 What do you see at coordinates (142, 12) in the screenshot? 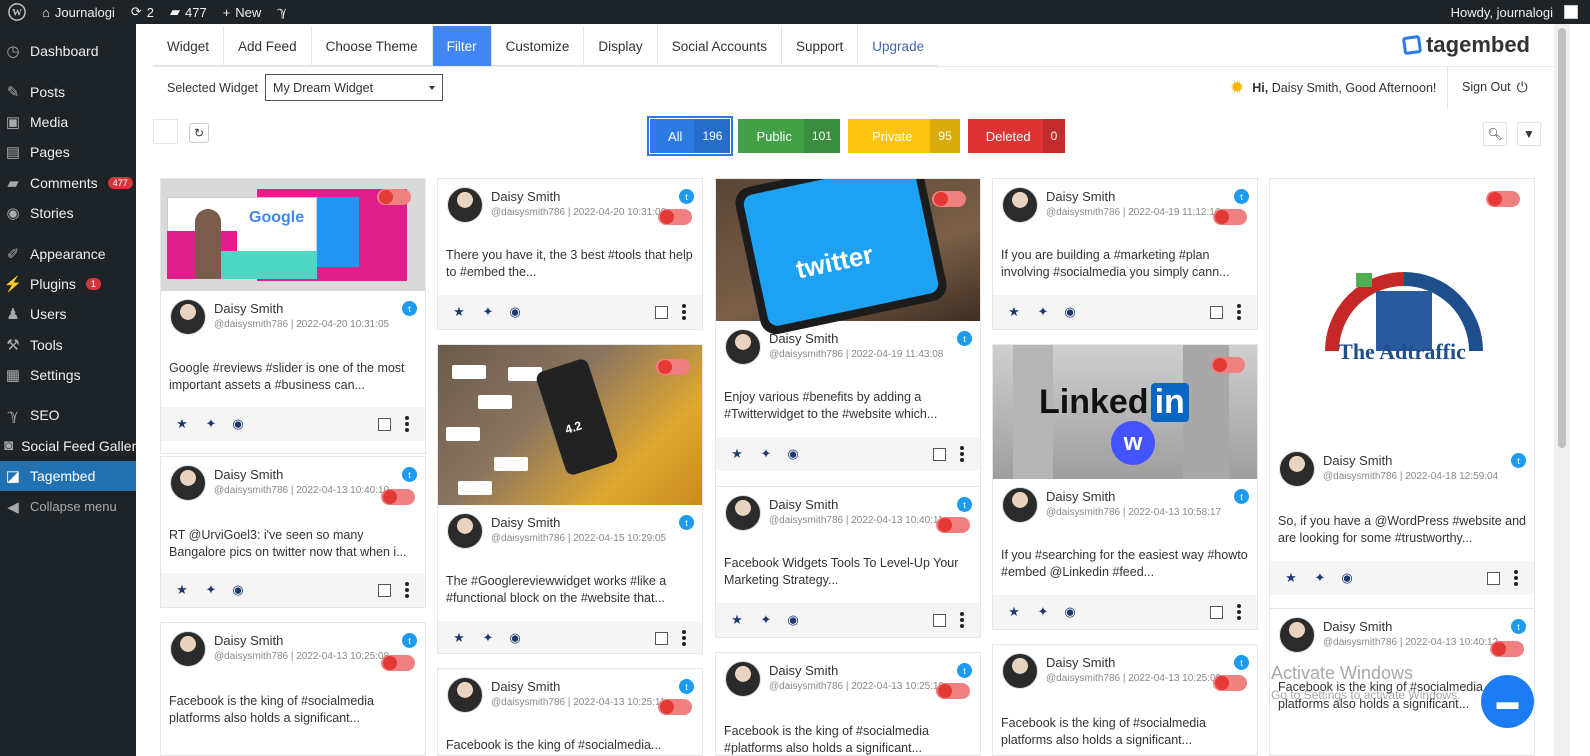
I see `updates-link: ⟳ 2` at bounding box center [142, 12].